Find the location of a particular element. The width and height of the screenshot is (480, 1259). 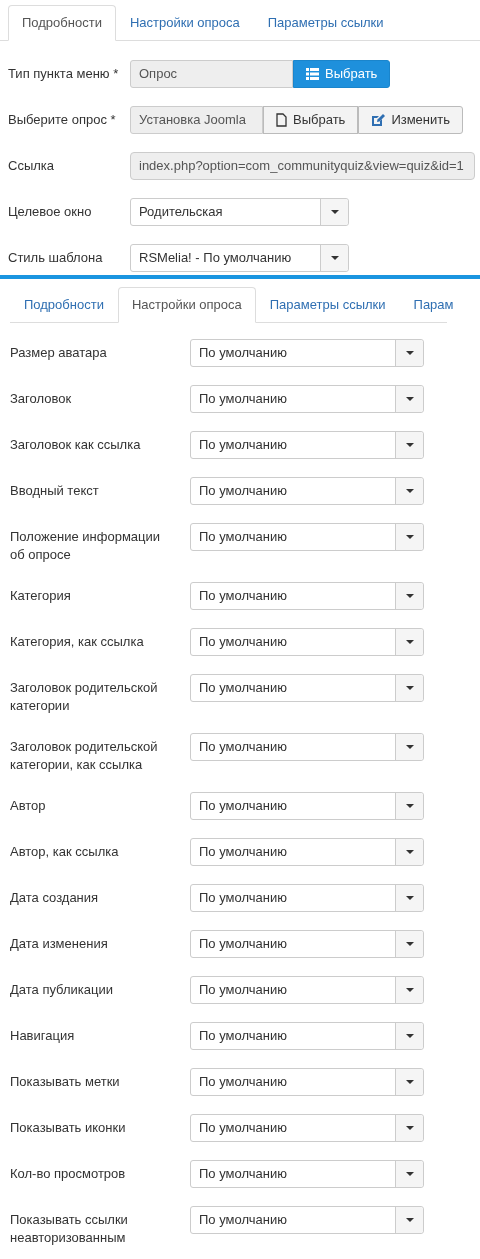

select-field: RSMelia! - По умолчанию is located at coordinates (239, 258).